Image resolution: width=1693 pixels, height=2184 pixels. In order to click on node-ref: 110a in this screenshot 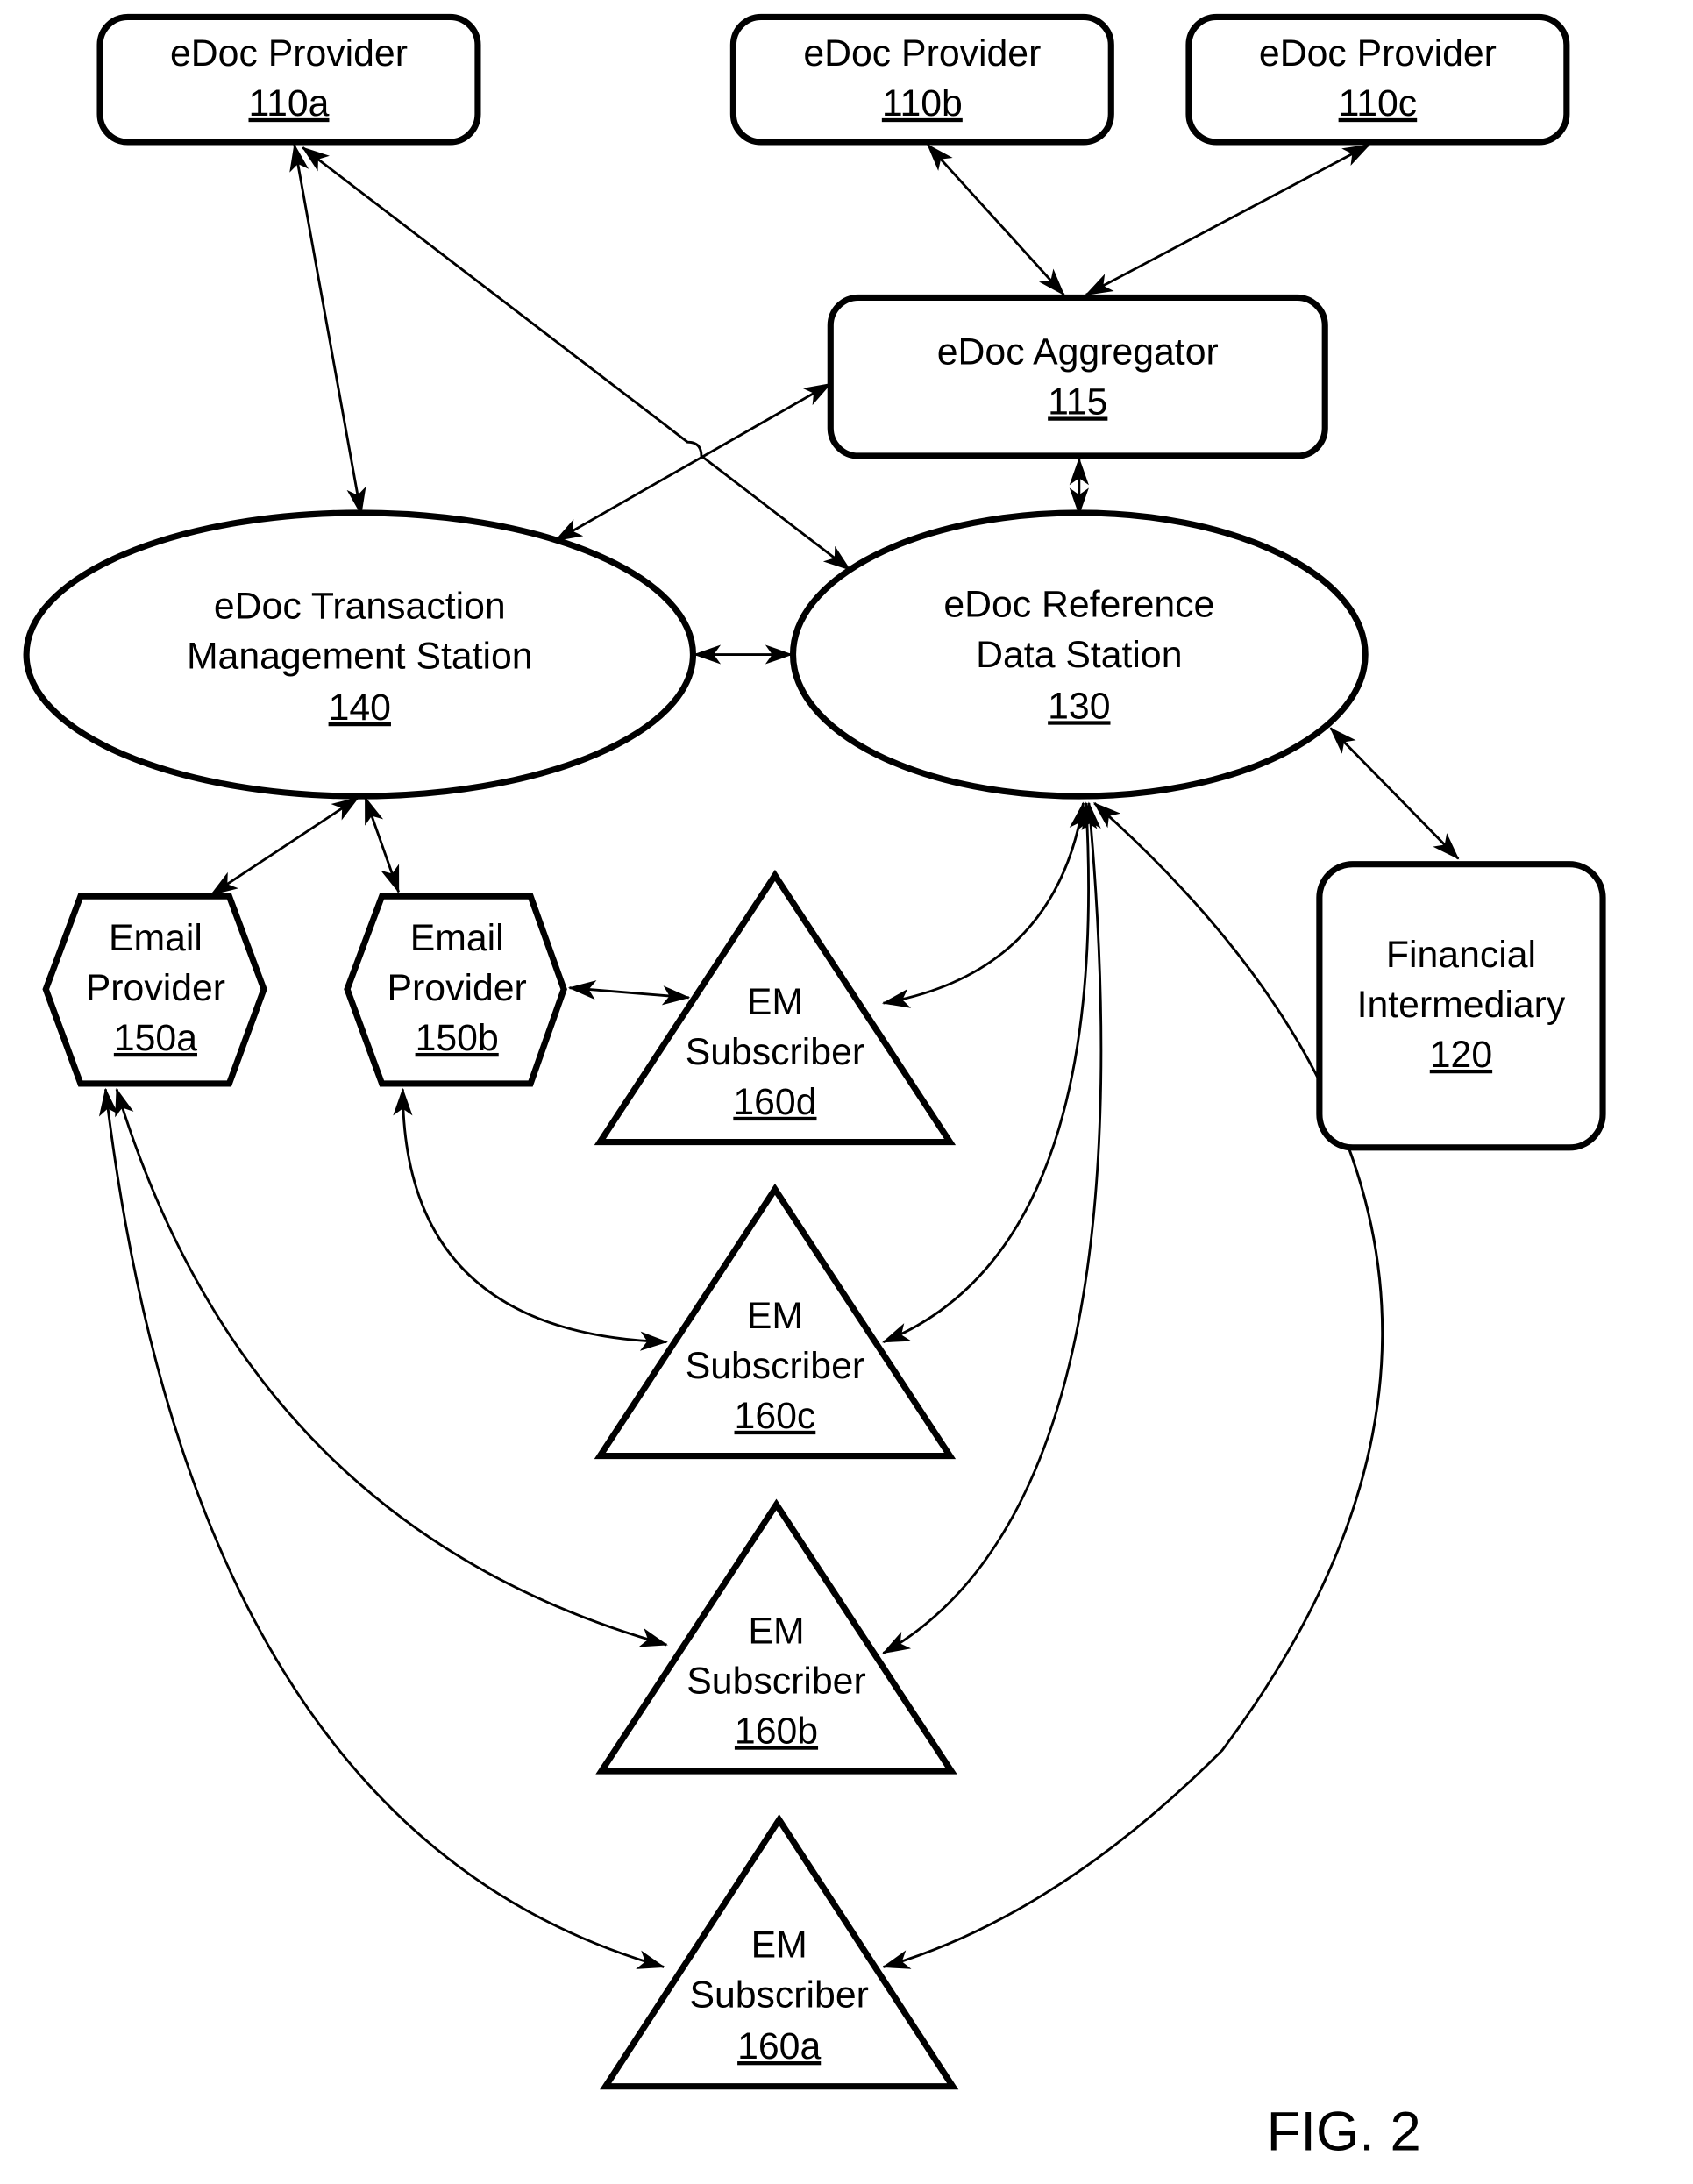, I will do `click(289, 103)`.